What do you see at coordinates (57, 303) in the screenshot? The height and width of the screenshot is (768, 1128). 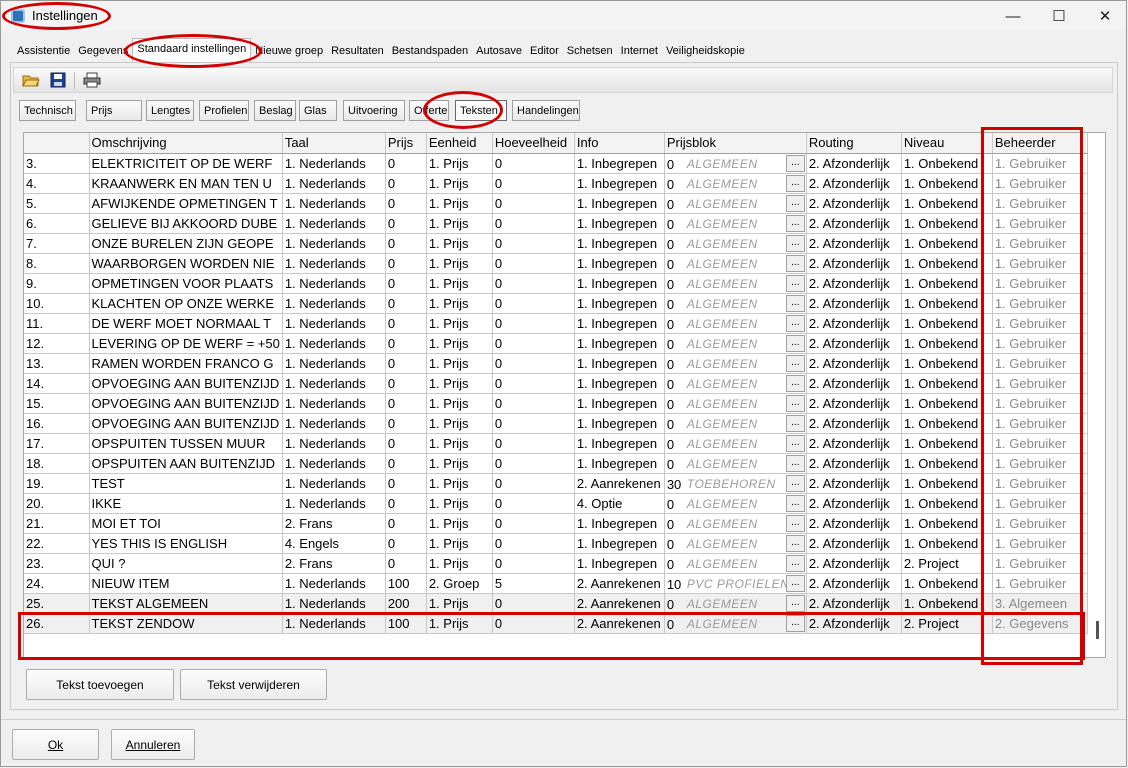 I see `table-cell: 10.` at bounding box center [57, 303].